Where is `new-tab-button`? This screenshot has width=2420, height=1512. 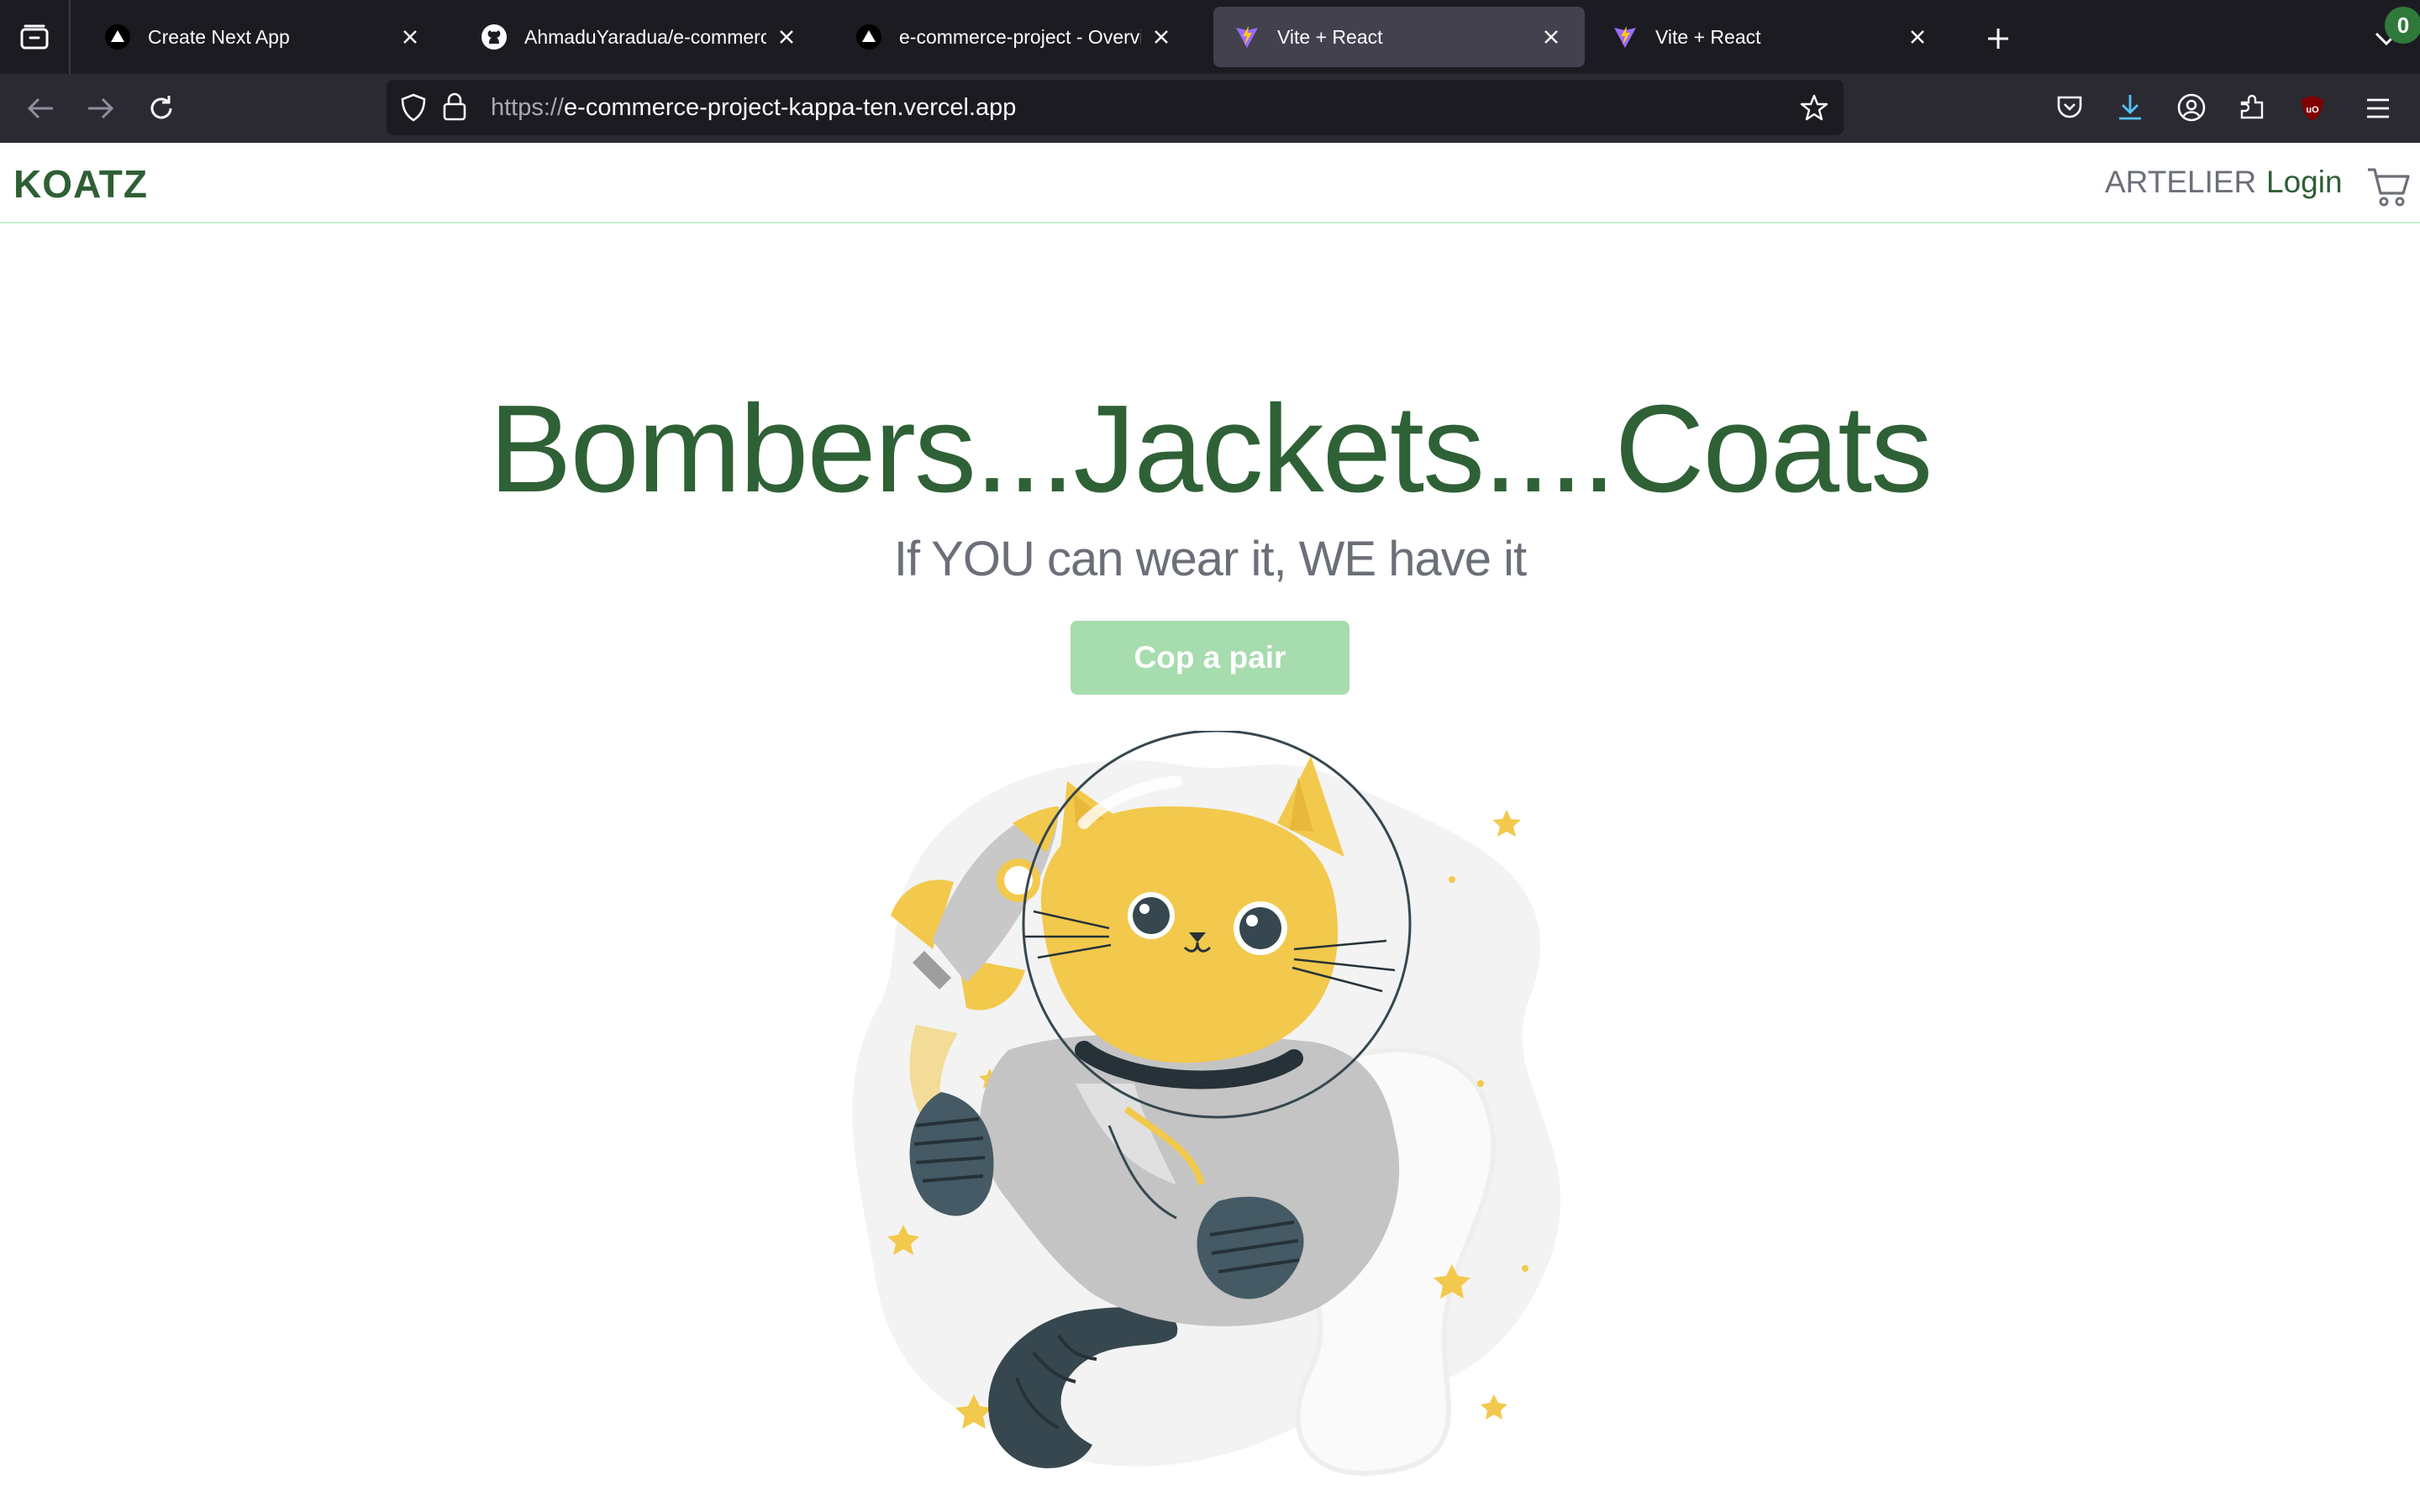
new-tab-button is located at coordinates (1998, 38).